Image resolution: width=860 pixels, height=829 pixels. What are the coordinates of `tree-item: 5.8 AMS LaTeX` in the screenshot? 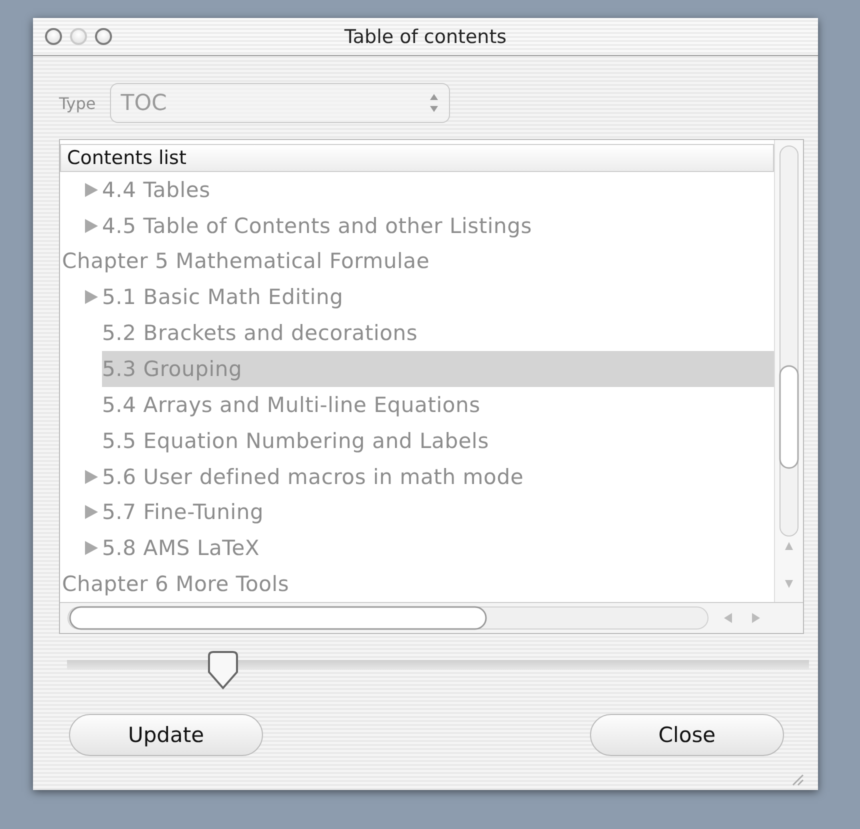 It's located at (181, 548).